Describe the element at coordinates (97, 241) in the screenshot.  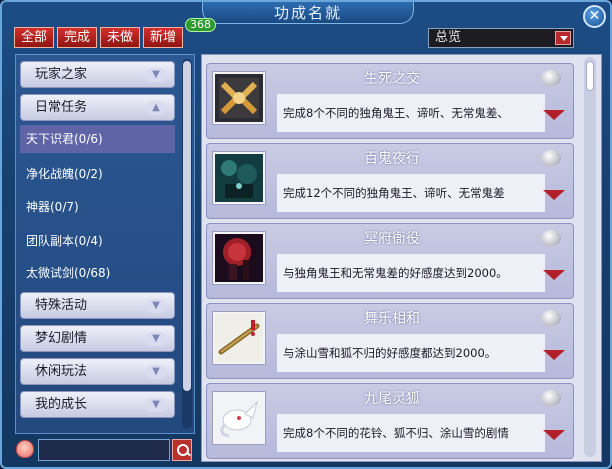
I see `sidebar-item-tuandui: 团队副本(0/4)` at that location.